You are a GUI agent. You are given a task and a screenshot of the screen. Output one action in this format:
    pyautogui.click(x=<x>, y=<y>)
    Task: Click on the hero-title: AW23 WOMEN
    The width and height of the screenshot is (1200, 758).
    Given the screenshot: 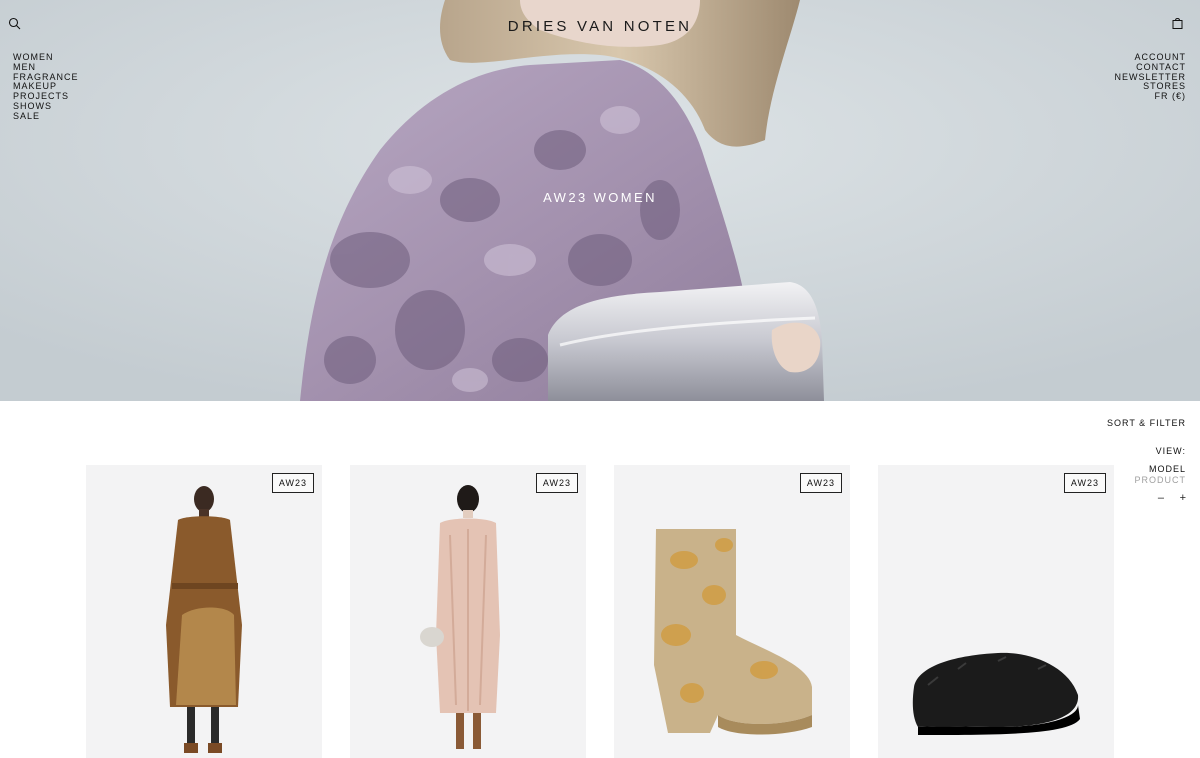 What is the action you would take?
    pyautogui.click(x=600, y=197)
    